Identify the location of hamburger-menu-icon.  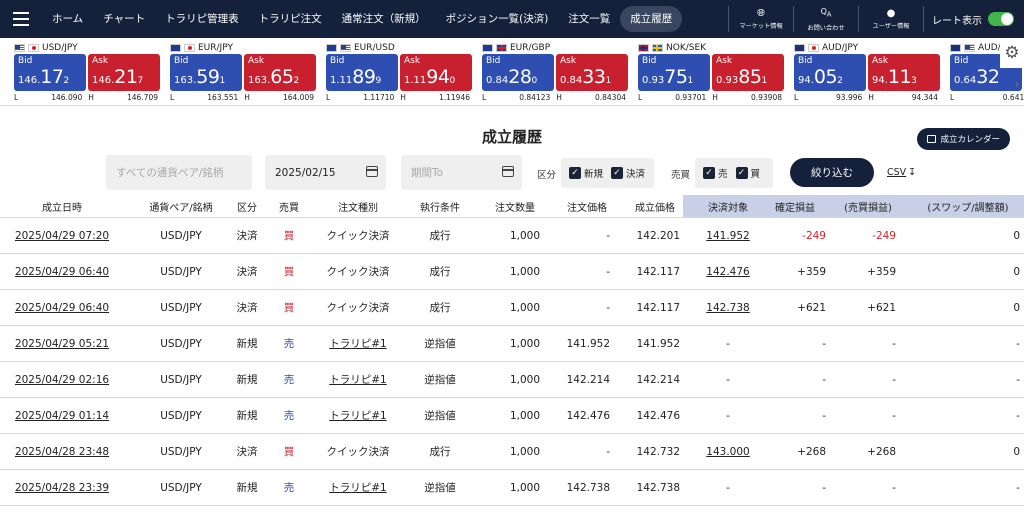
(21, 19).